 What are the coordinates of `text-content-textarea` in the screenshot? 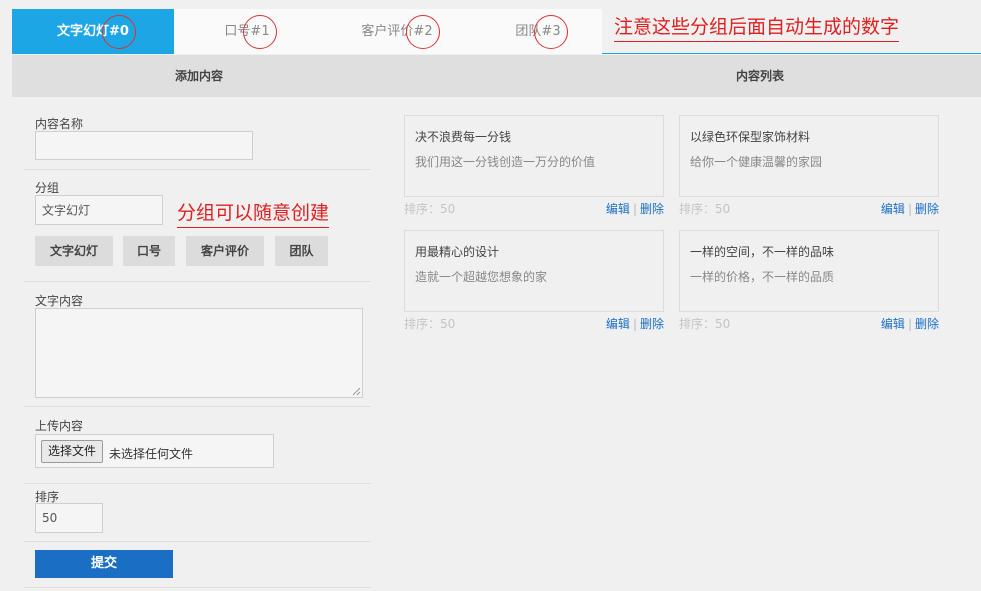 It's located at (199, 353).